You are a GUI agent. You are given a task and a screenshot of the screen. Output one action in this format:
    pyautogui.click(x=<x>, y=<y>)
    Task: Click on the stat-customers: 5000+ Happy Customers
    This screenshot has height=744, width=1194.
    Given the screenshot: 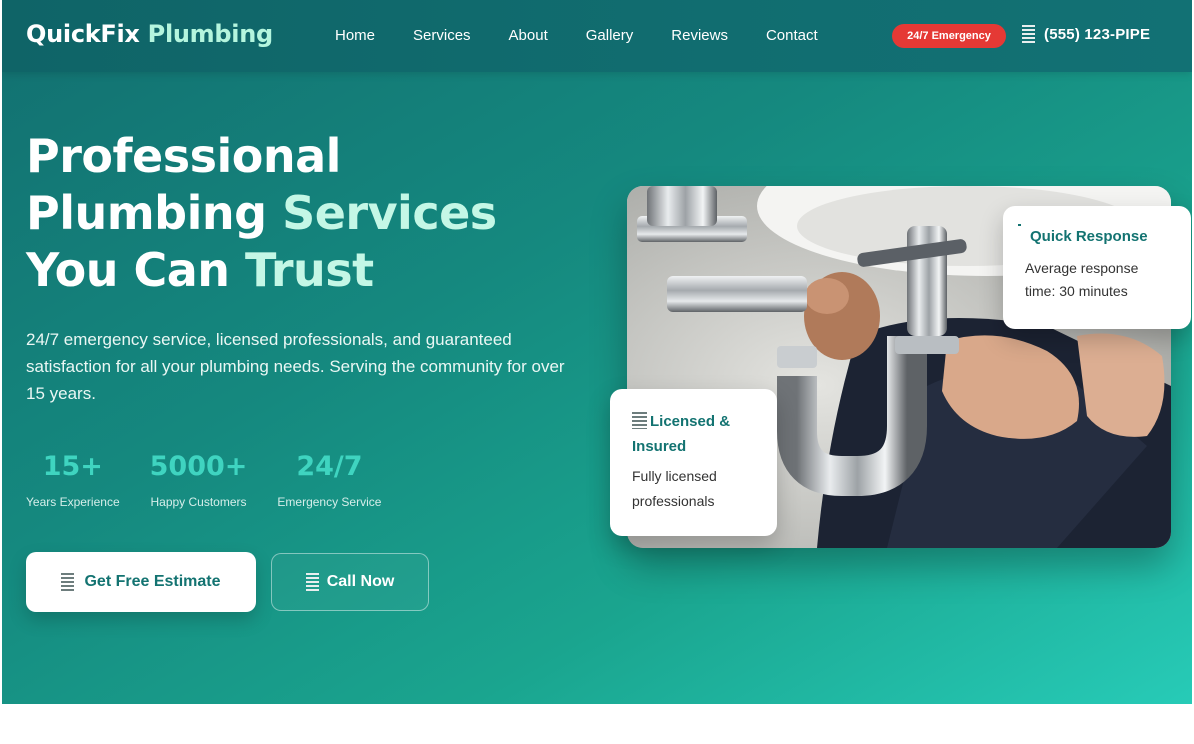 What is the action you would take?
    pyautogui.click(x=199, y=479)
    